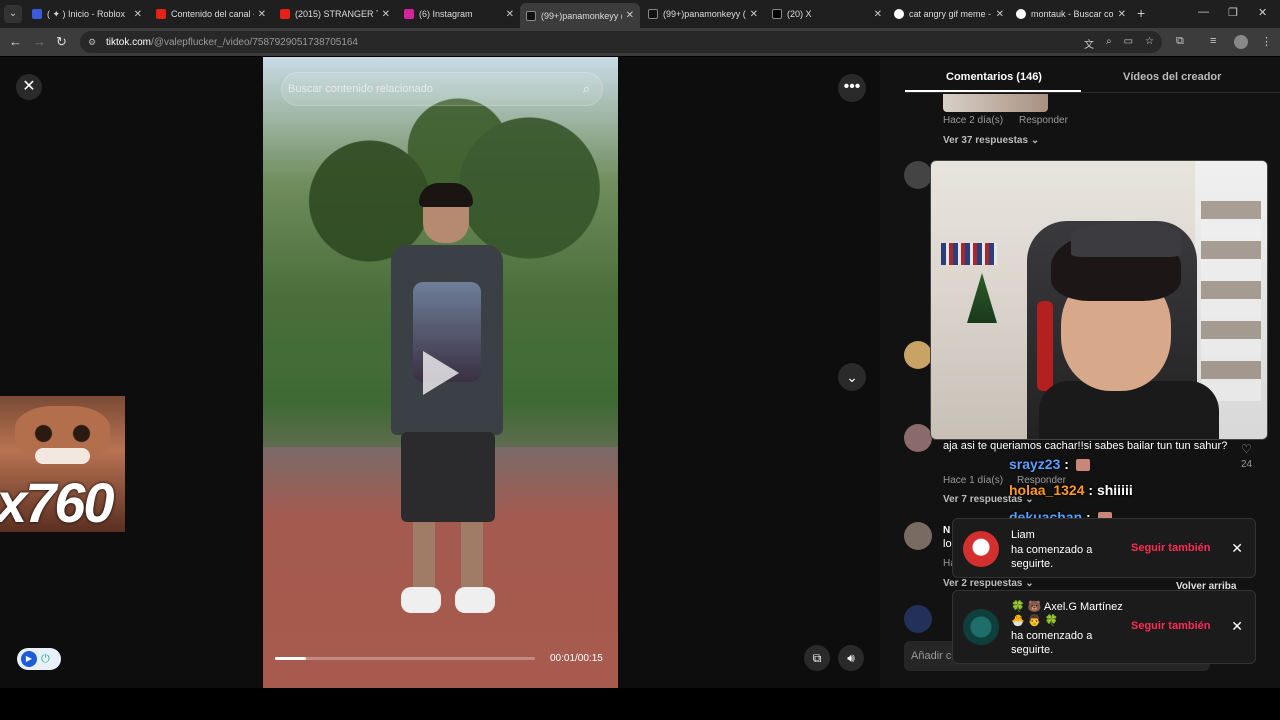 The image size is (1280, 720). I want to click on pip-icon: ⧉, so click(817, 658).